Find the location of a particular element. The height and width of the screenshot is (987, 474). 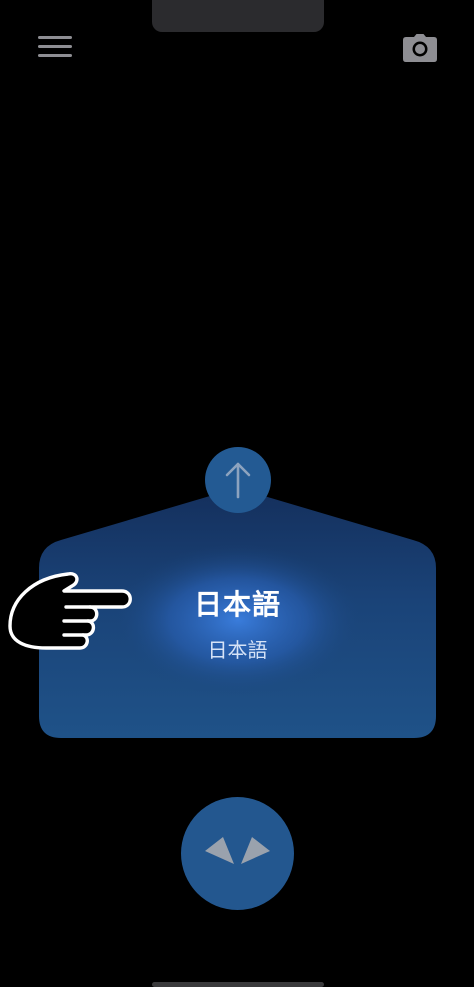

up-button is located at coordinates (238, 480).